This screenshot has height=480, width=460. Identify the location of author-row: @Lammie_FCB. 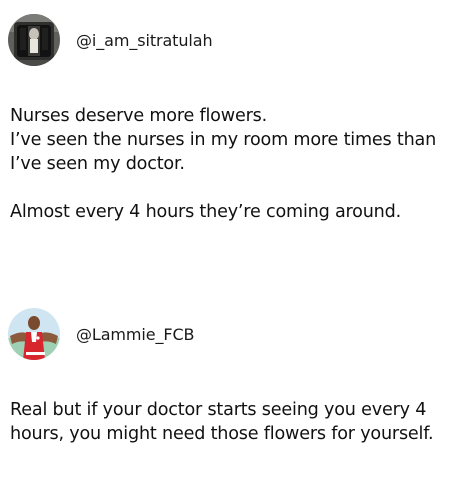
(101, 334).